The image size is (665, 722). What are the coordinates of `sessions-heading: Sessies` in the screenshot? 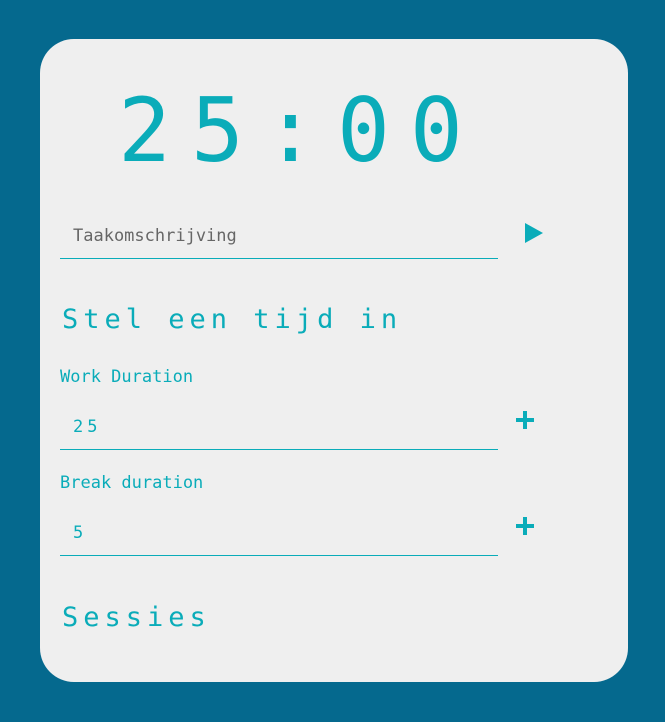 It's located at (136, 617).